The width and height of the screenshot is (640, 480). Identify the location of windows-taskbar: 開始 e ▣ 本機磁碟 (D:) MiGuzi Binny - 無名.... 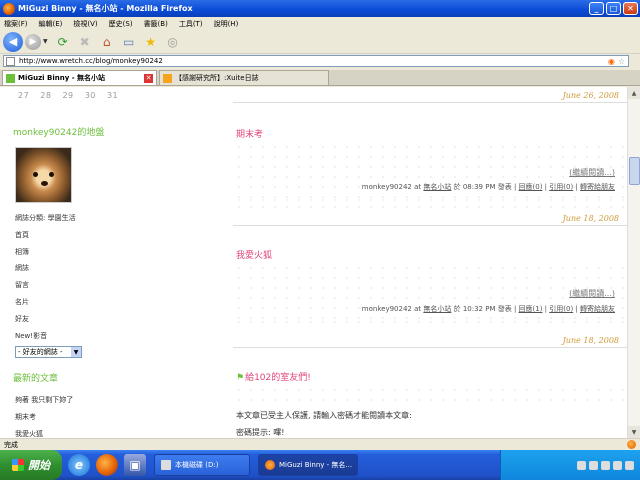
(320, 465).